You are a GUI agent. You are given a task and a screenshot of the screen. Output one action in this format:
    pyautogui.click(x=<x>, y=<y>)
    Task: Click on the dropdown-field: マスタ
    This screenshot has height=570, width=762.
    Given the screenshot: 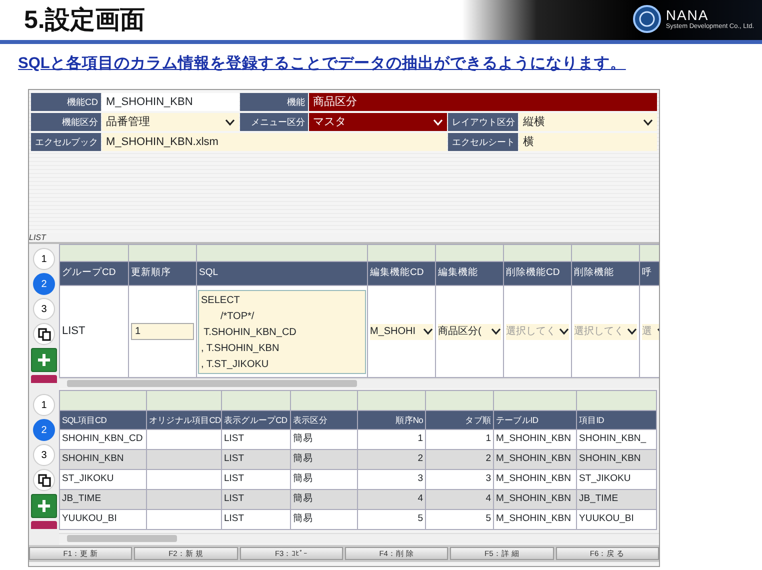 What is the action you would take?
    pyautogui.click(x=378, y=122)
    